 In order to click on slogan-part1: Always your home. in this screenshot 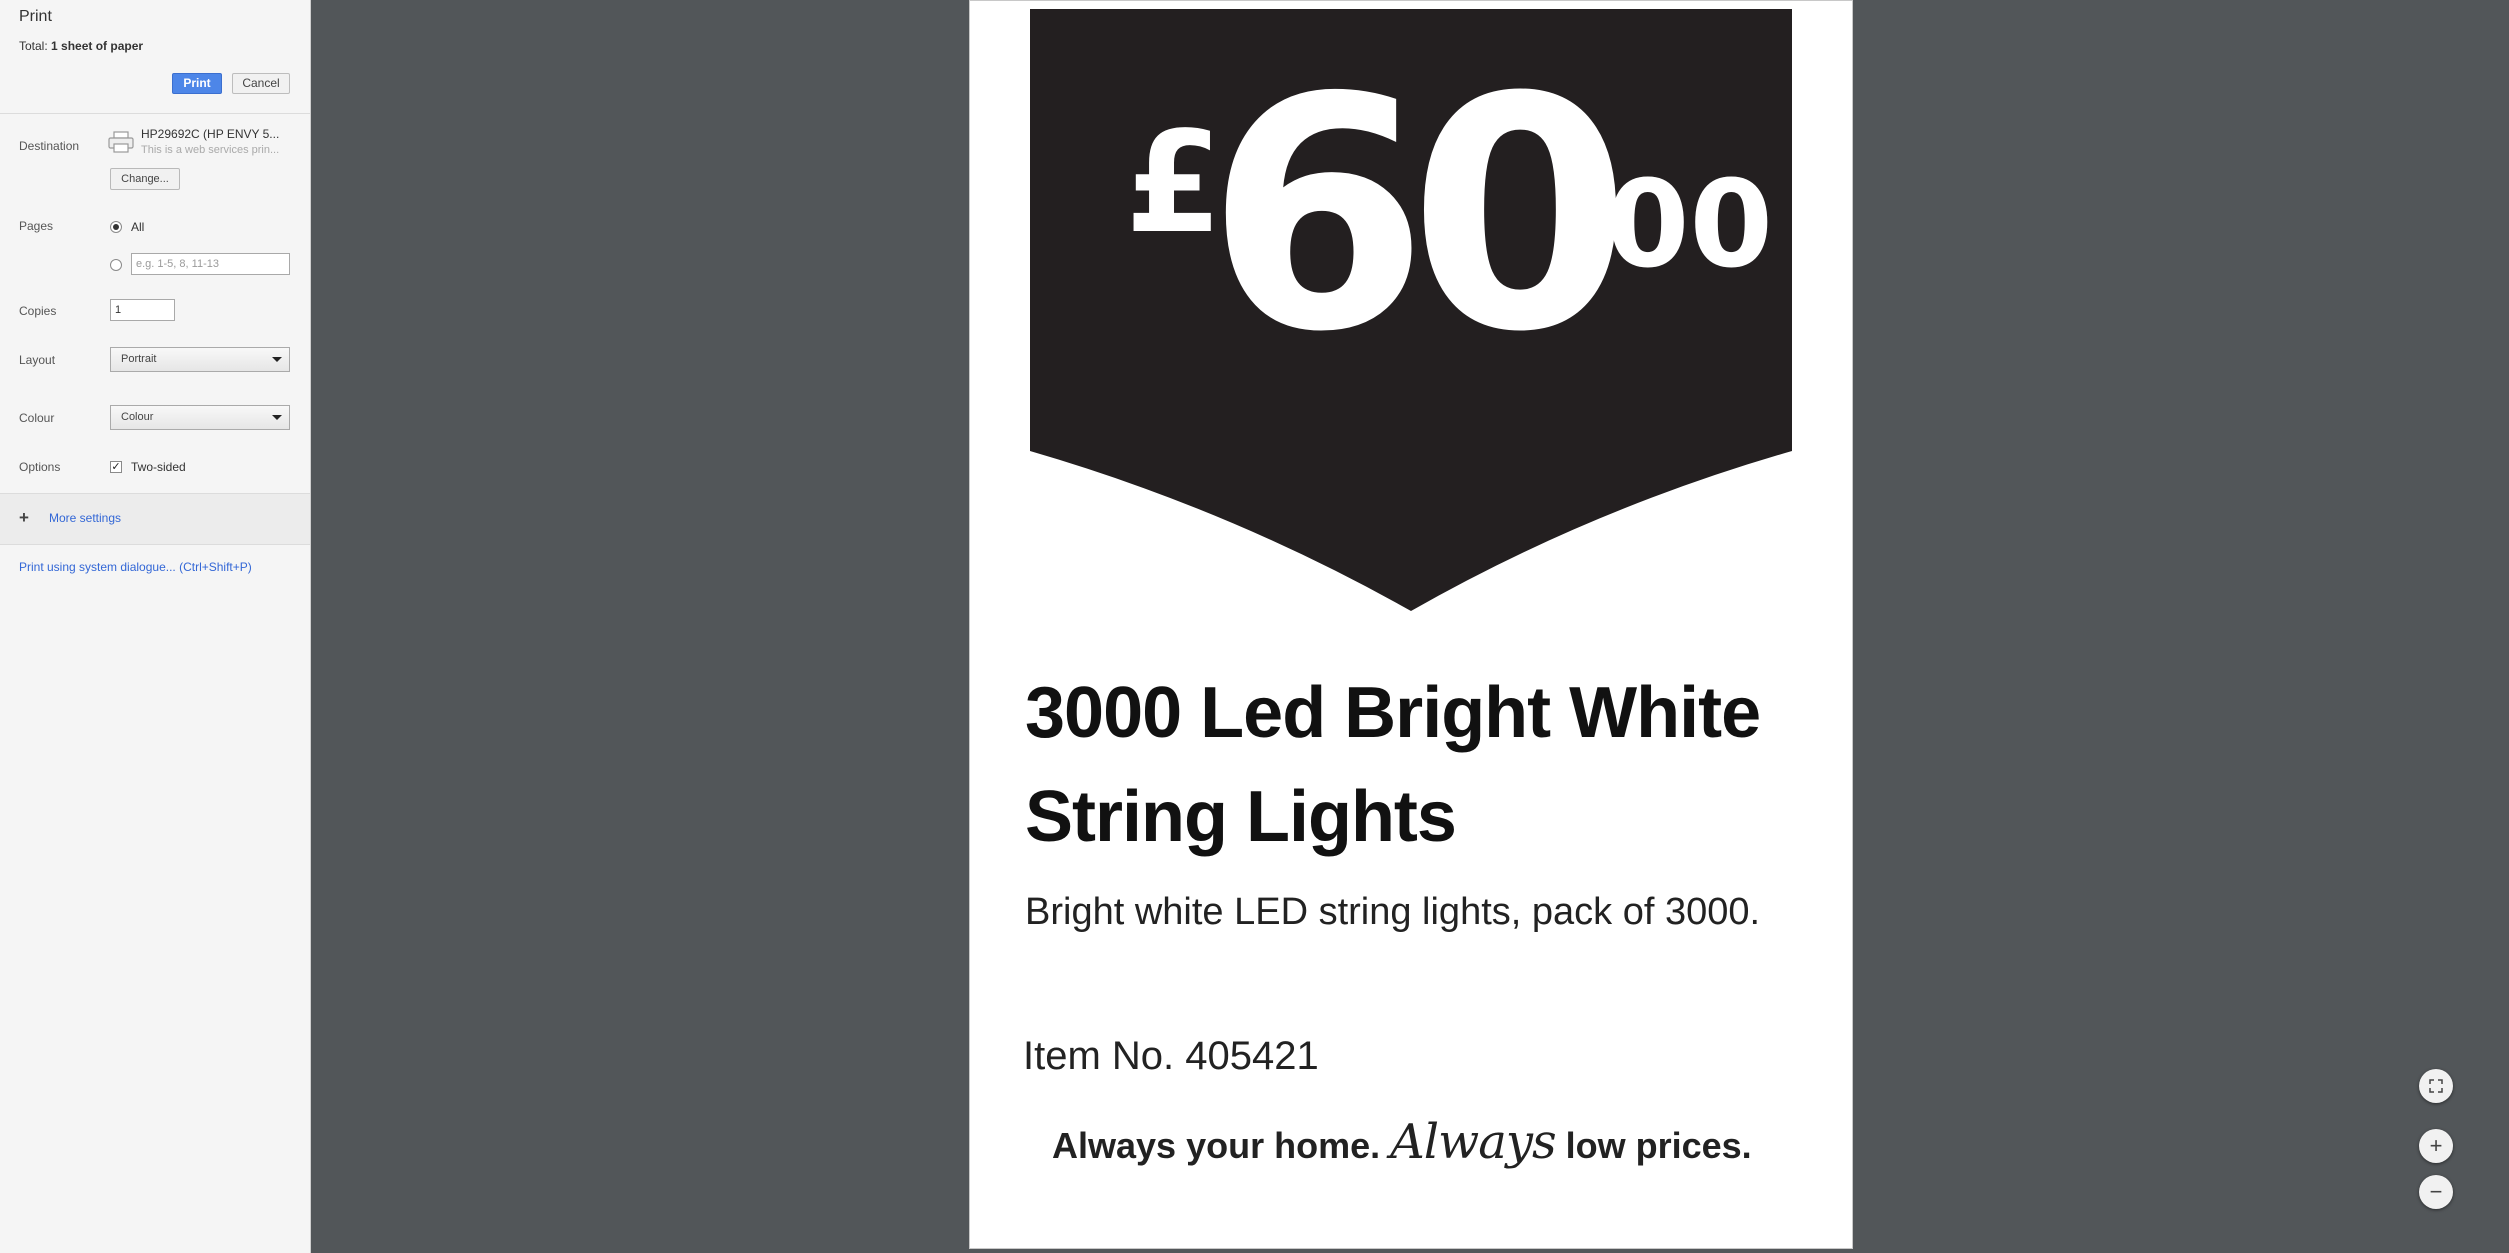, I will do `click(1216, 1145)`.